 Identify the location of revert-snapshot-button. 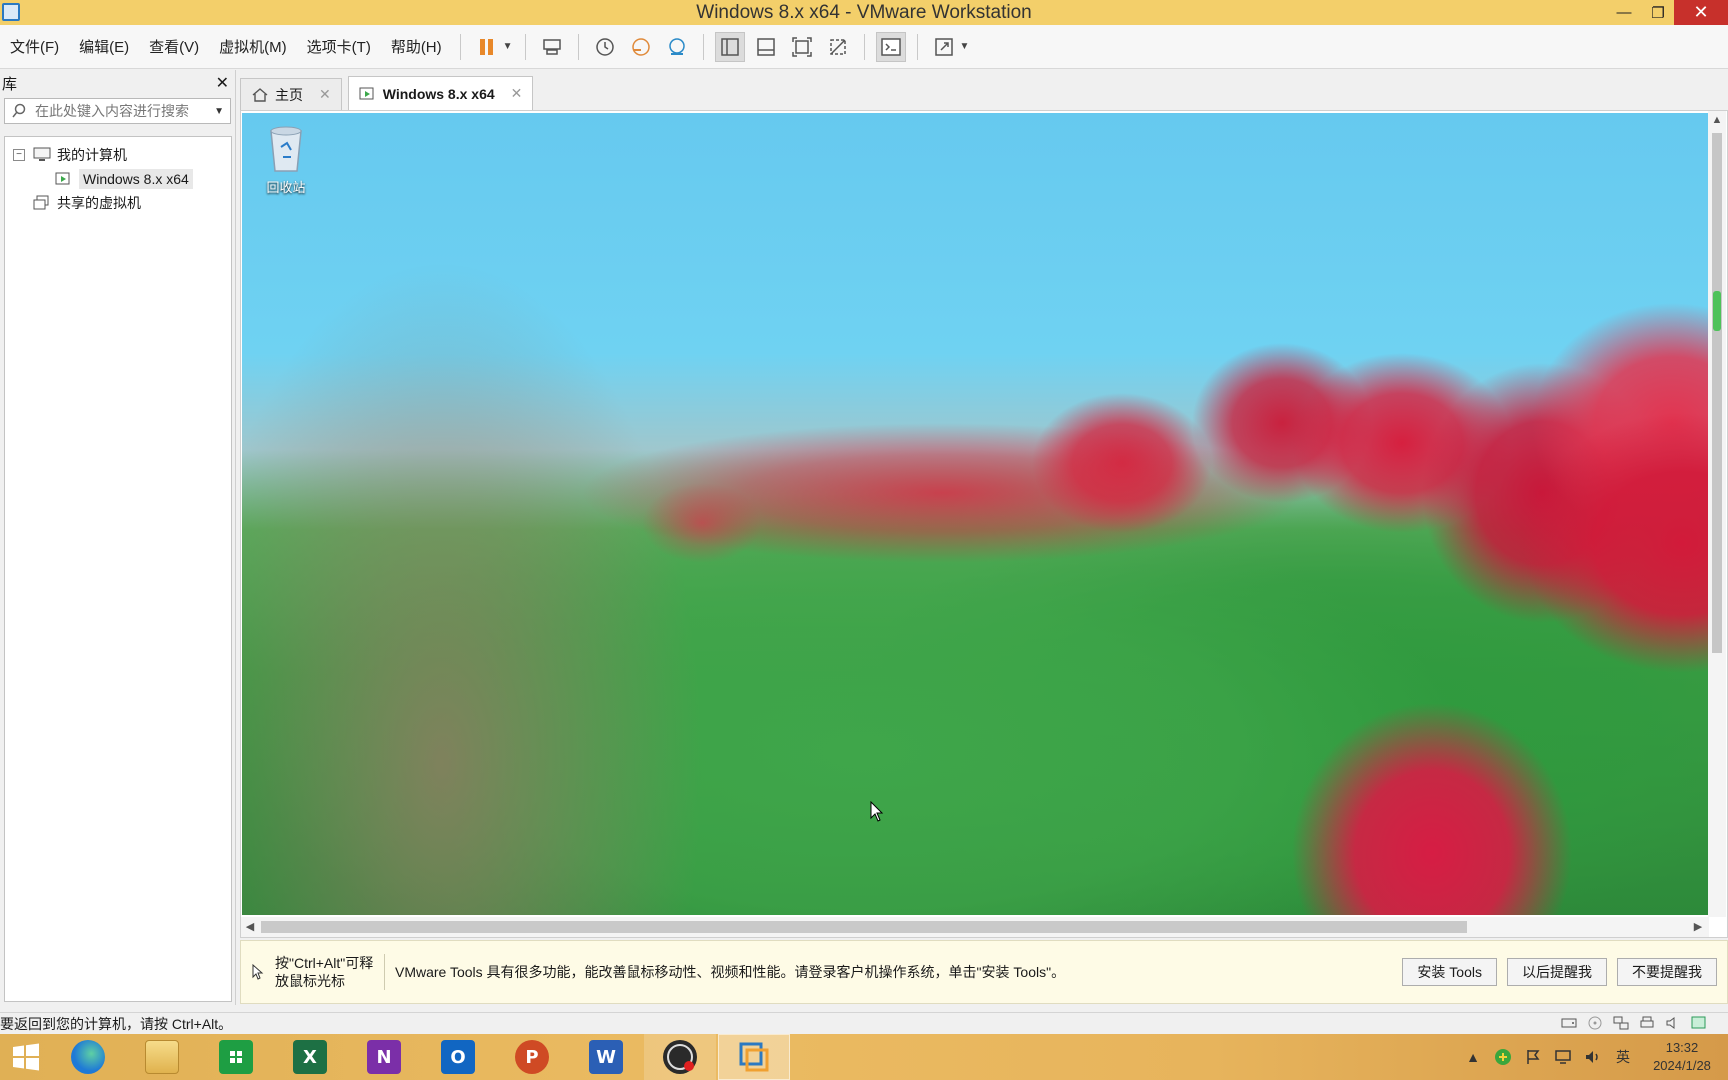
(641, 47).